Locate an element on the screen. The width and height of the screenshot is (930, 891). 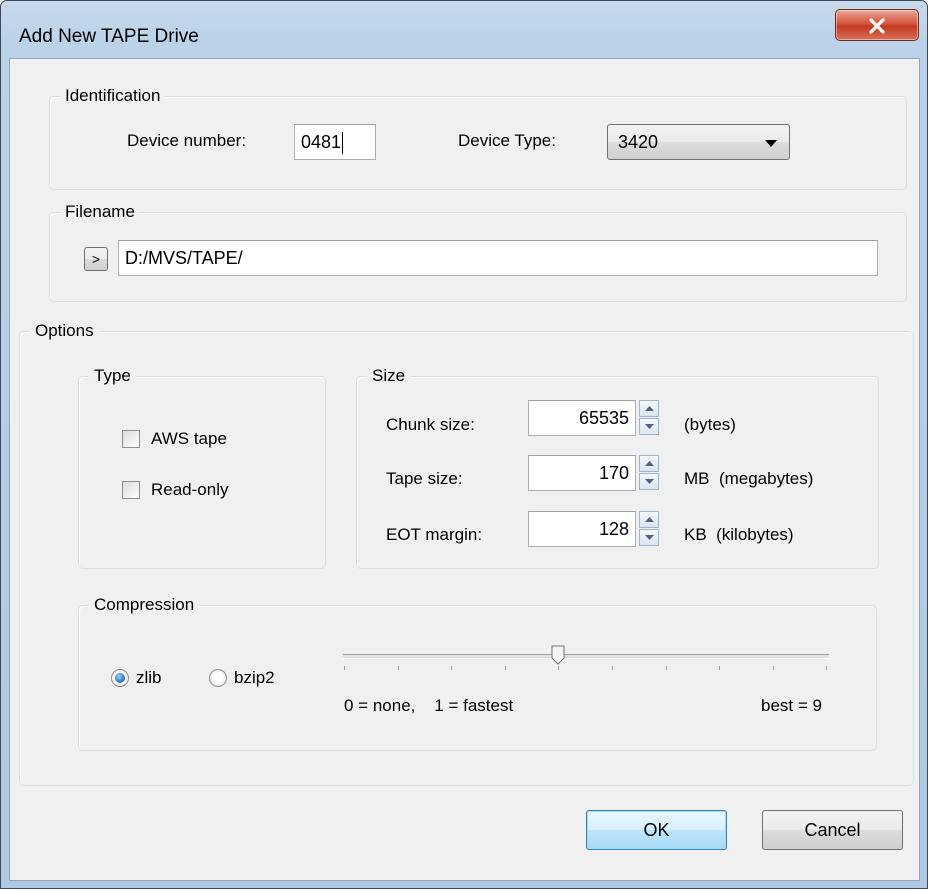
slider-min-label: 0 = none, 1 = fastest is located at coordinates (429, 705).